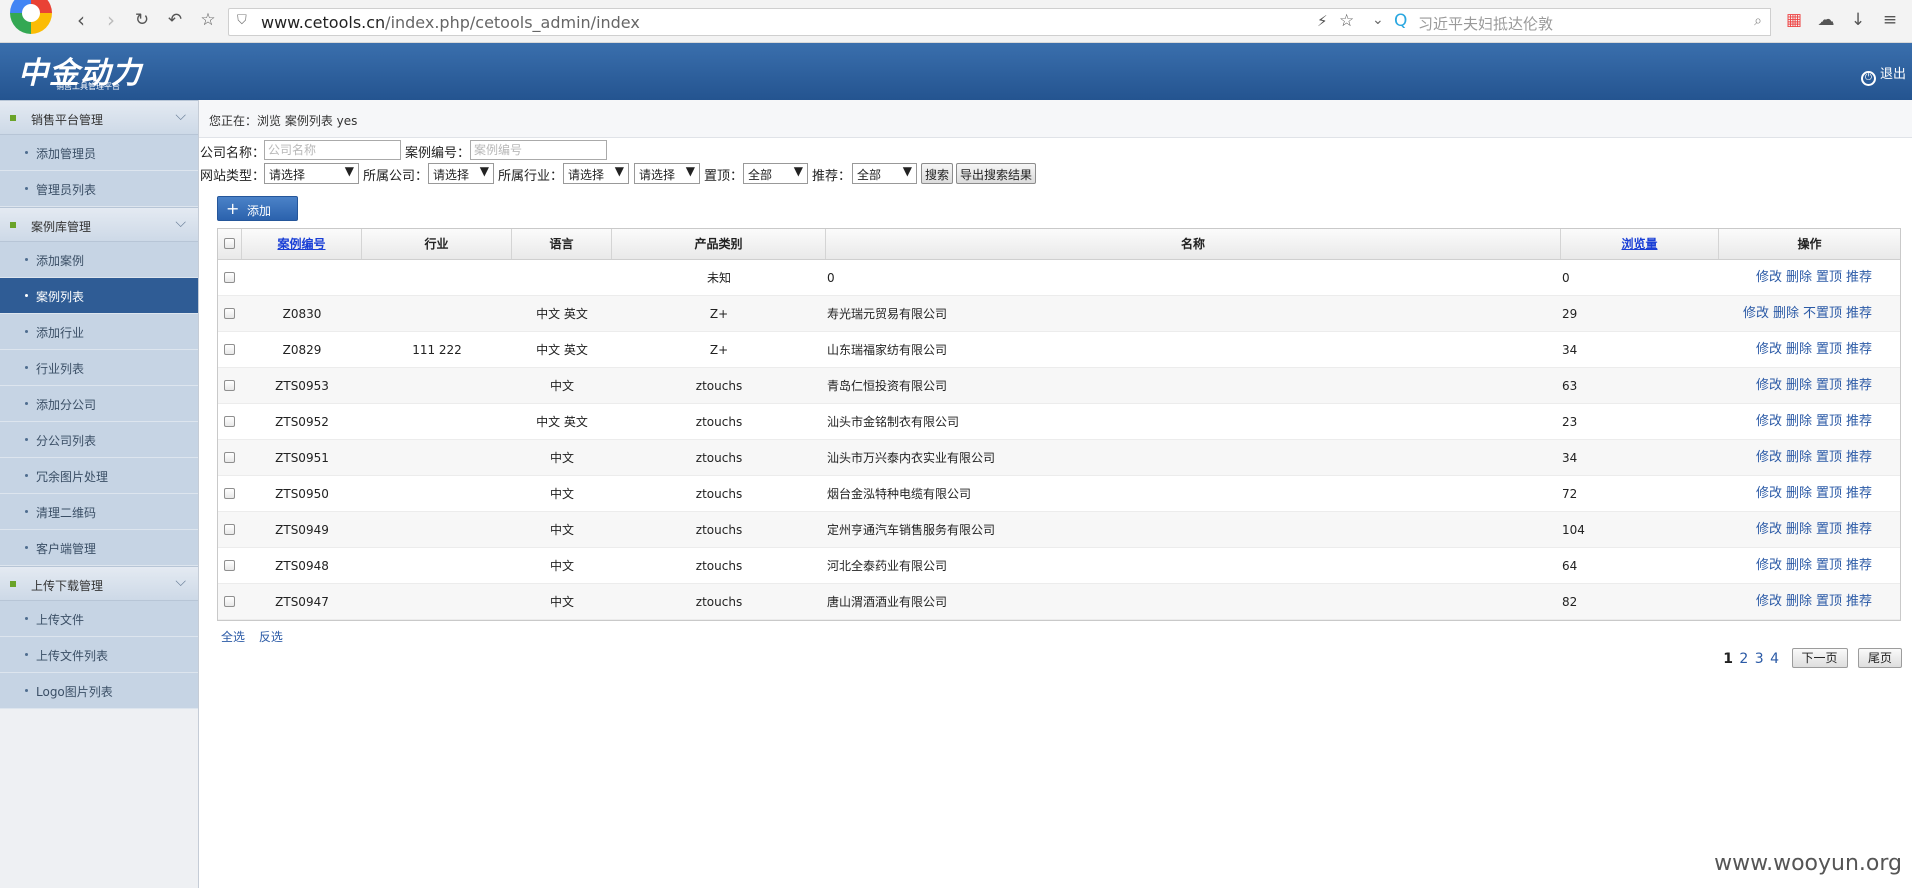  What do you see at coordinates (142, 20) in the screenshot?
I see `reload-icon: ↻` at bounding box center [142, 20].